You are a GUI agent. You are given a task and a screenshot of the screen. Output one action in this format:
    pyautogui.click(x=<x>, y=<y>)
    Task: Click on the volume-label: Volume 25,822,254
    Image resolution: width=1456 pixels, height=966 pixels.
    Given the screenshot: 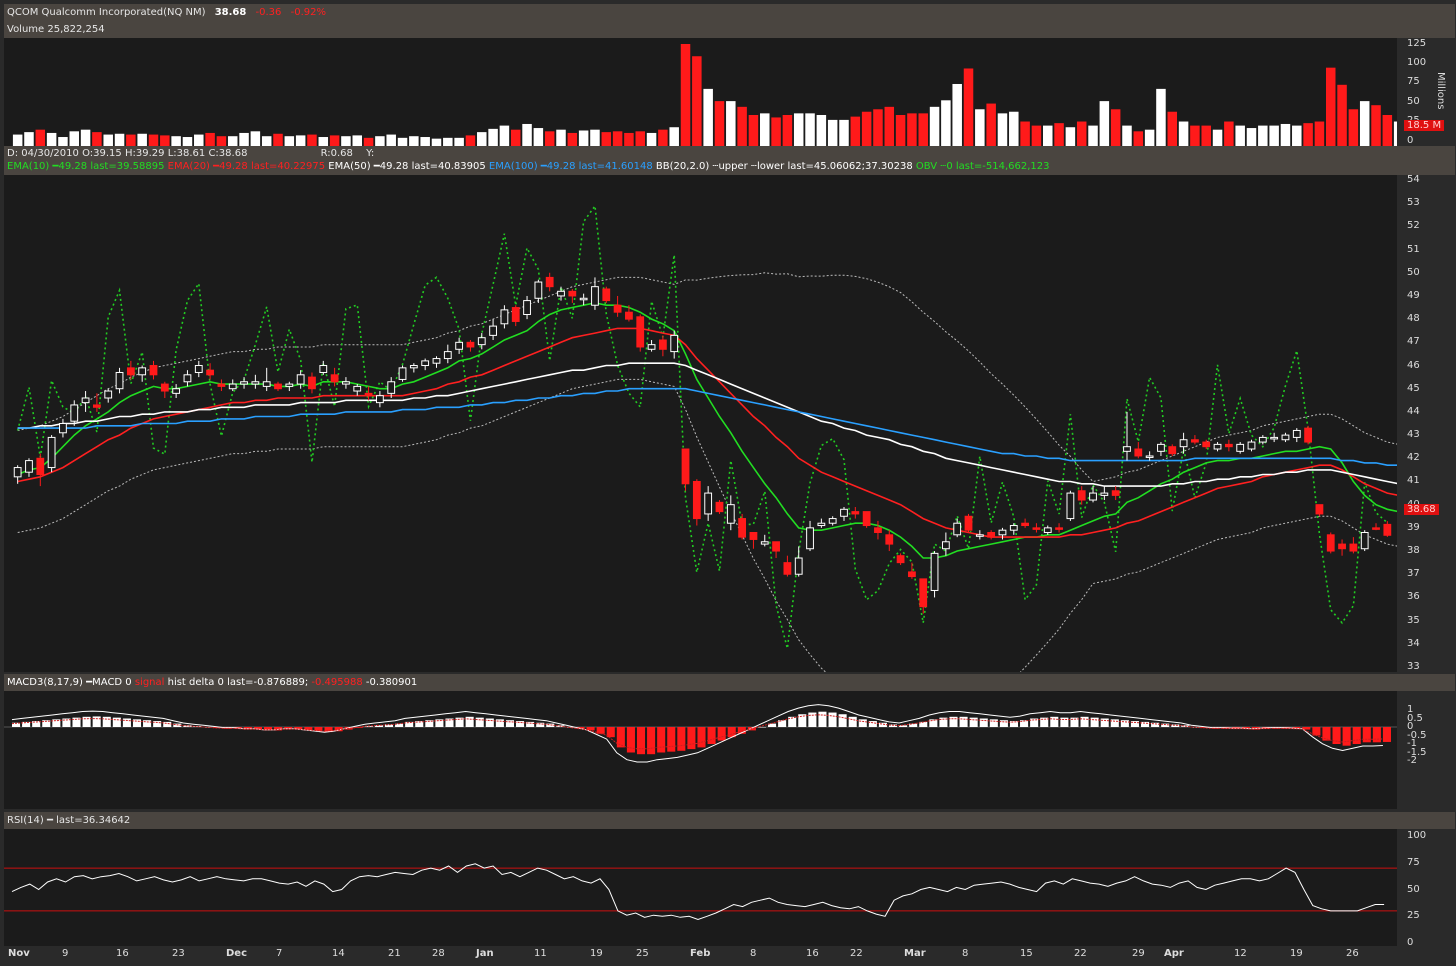 What is the action you would take?
    pyautogui.click(x=56, y=29)
    